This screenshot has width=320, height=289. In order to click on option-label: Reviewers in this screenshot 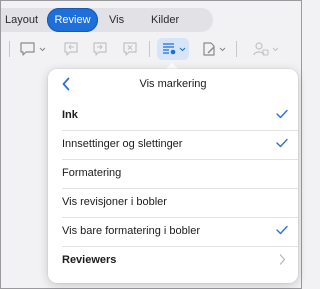, I will do `click(89, 260)`.